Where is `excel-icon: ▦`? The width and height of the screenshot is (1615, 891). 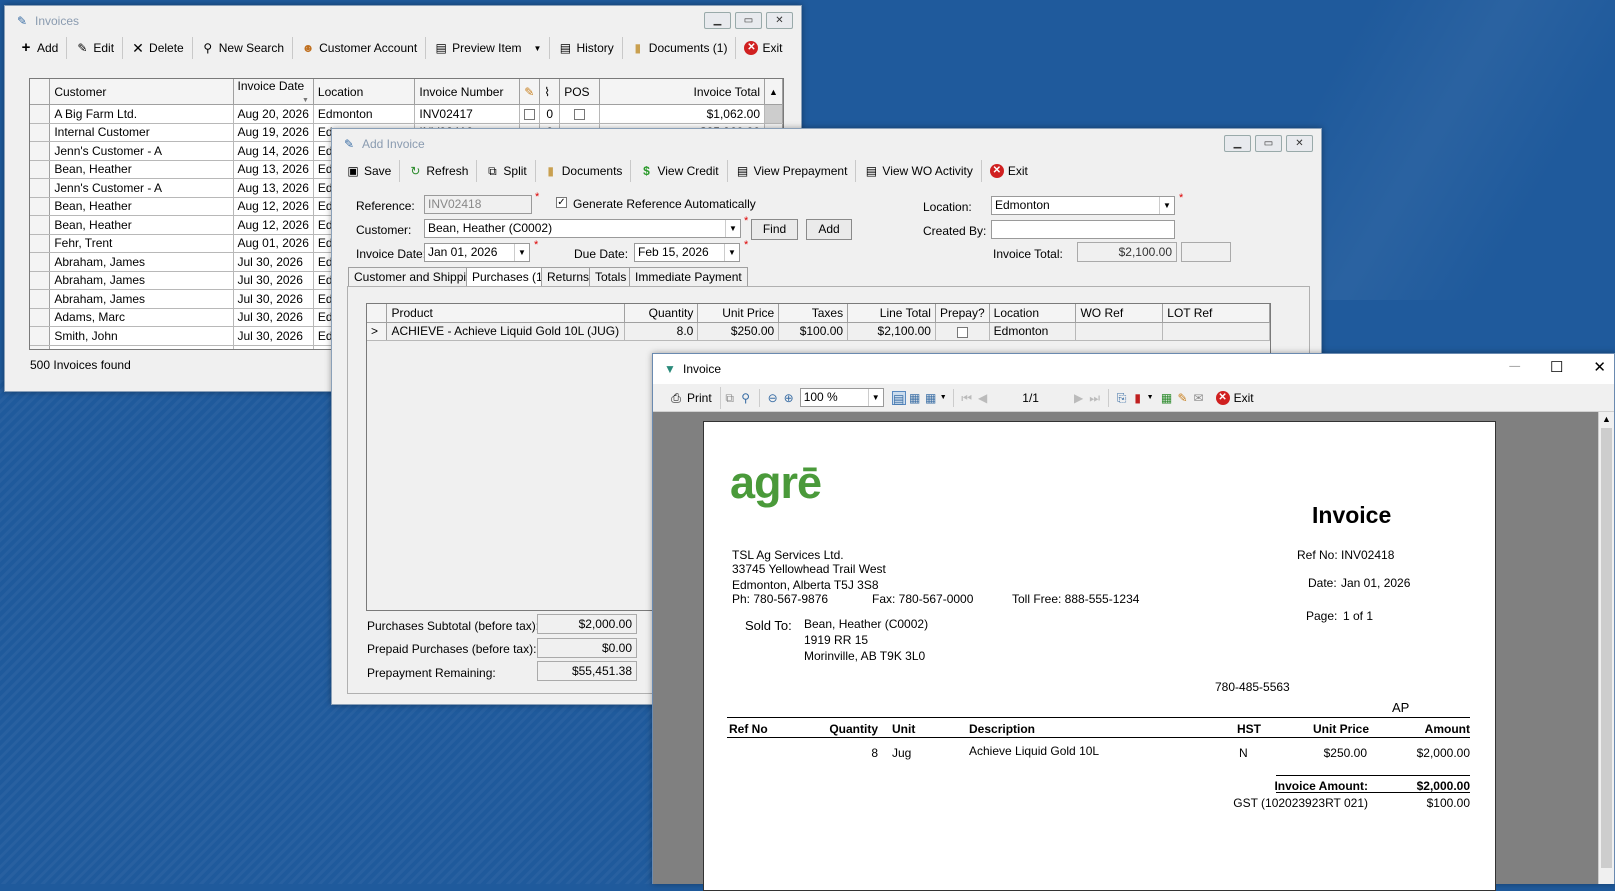 excel-icon: ▦ is located at coordinates (1167, 398).